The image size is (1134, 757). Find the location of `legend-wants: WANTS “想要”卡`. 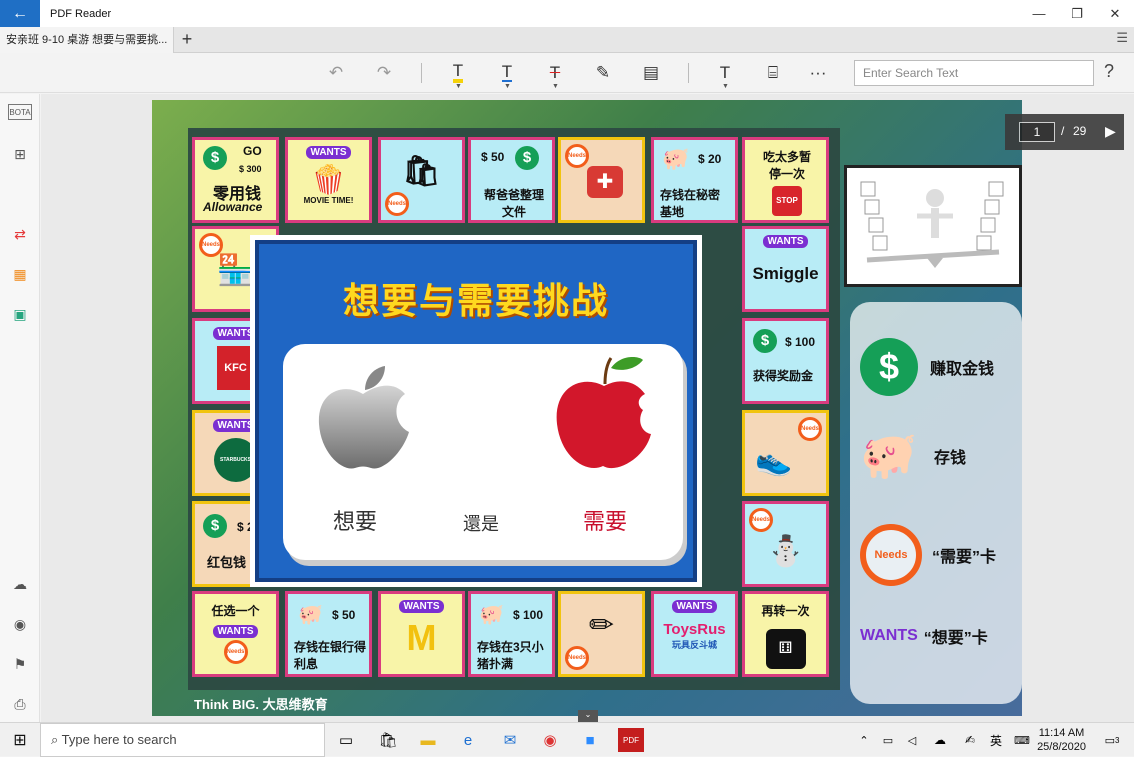

legend-wants: WANTS “想要”卡 is located at coordinates (924, 636).